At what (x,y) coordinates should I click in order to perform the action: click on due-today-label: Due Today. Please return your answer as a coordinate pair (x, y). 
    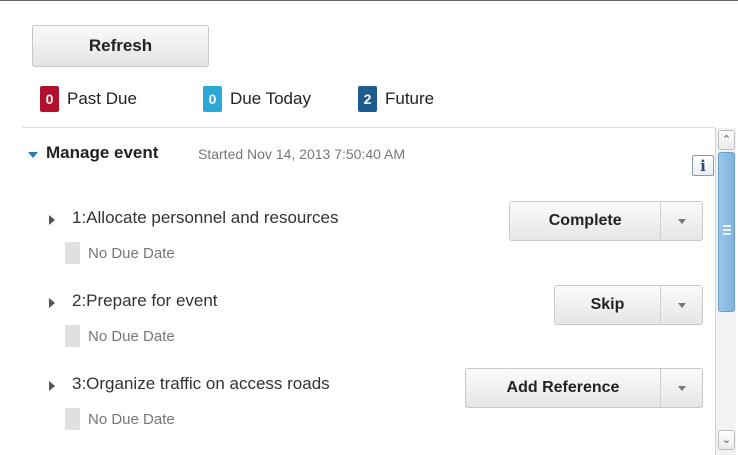
    Looking at the image, I should click on (270, 98).